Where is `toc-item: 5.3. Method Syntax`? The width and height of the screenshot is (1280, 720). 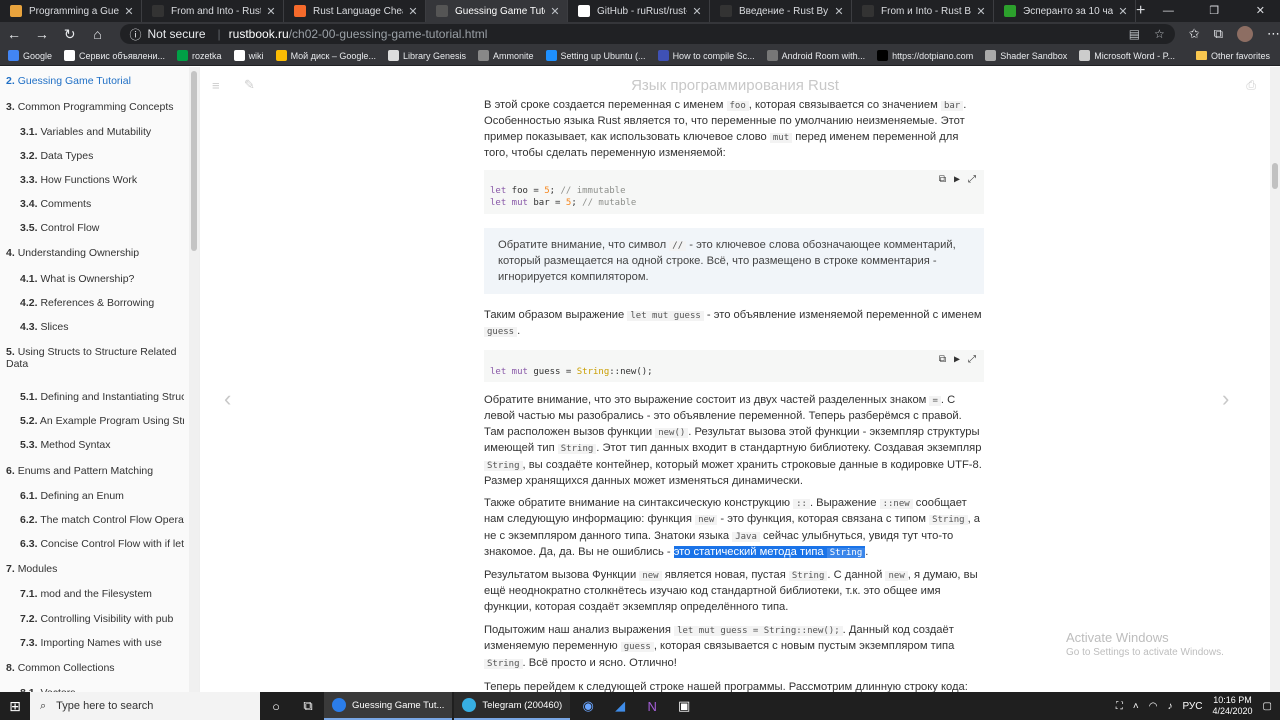
toc-item: 5.3. Method Syntax is located at coordinates (102, 445).